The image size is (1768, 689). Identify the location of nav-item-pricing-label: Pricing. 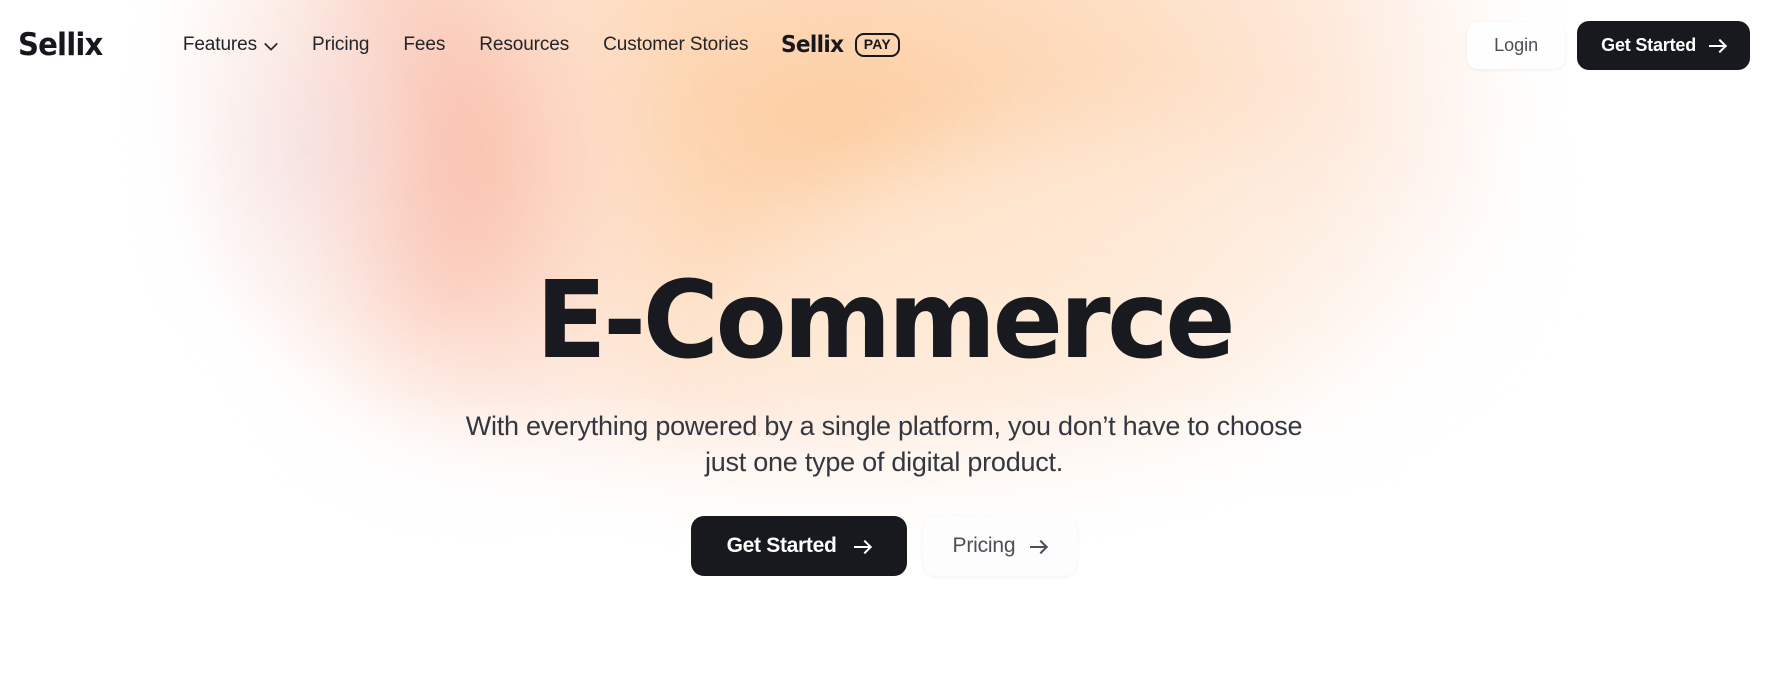
(341, 44).